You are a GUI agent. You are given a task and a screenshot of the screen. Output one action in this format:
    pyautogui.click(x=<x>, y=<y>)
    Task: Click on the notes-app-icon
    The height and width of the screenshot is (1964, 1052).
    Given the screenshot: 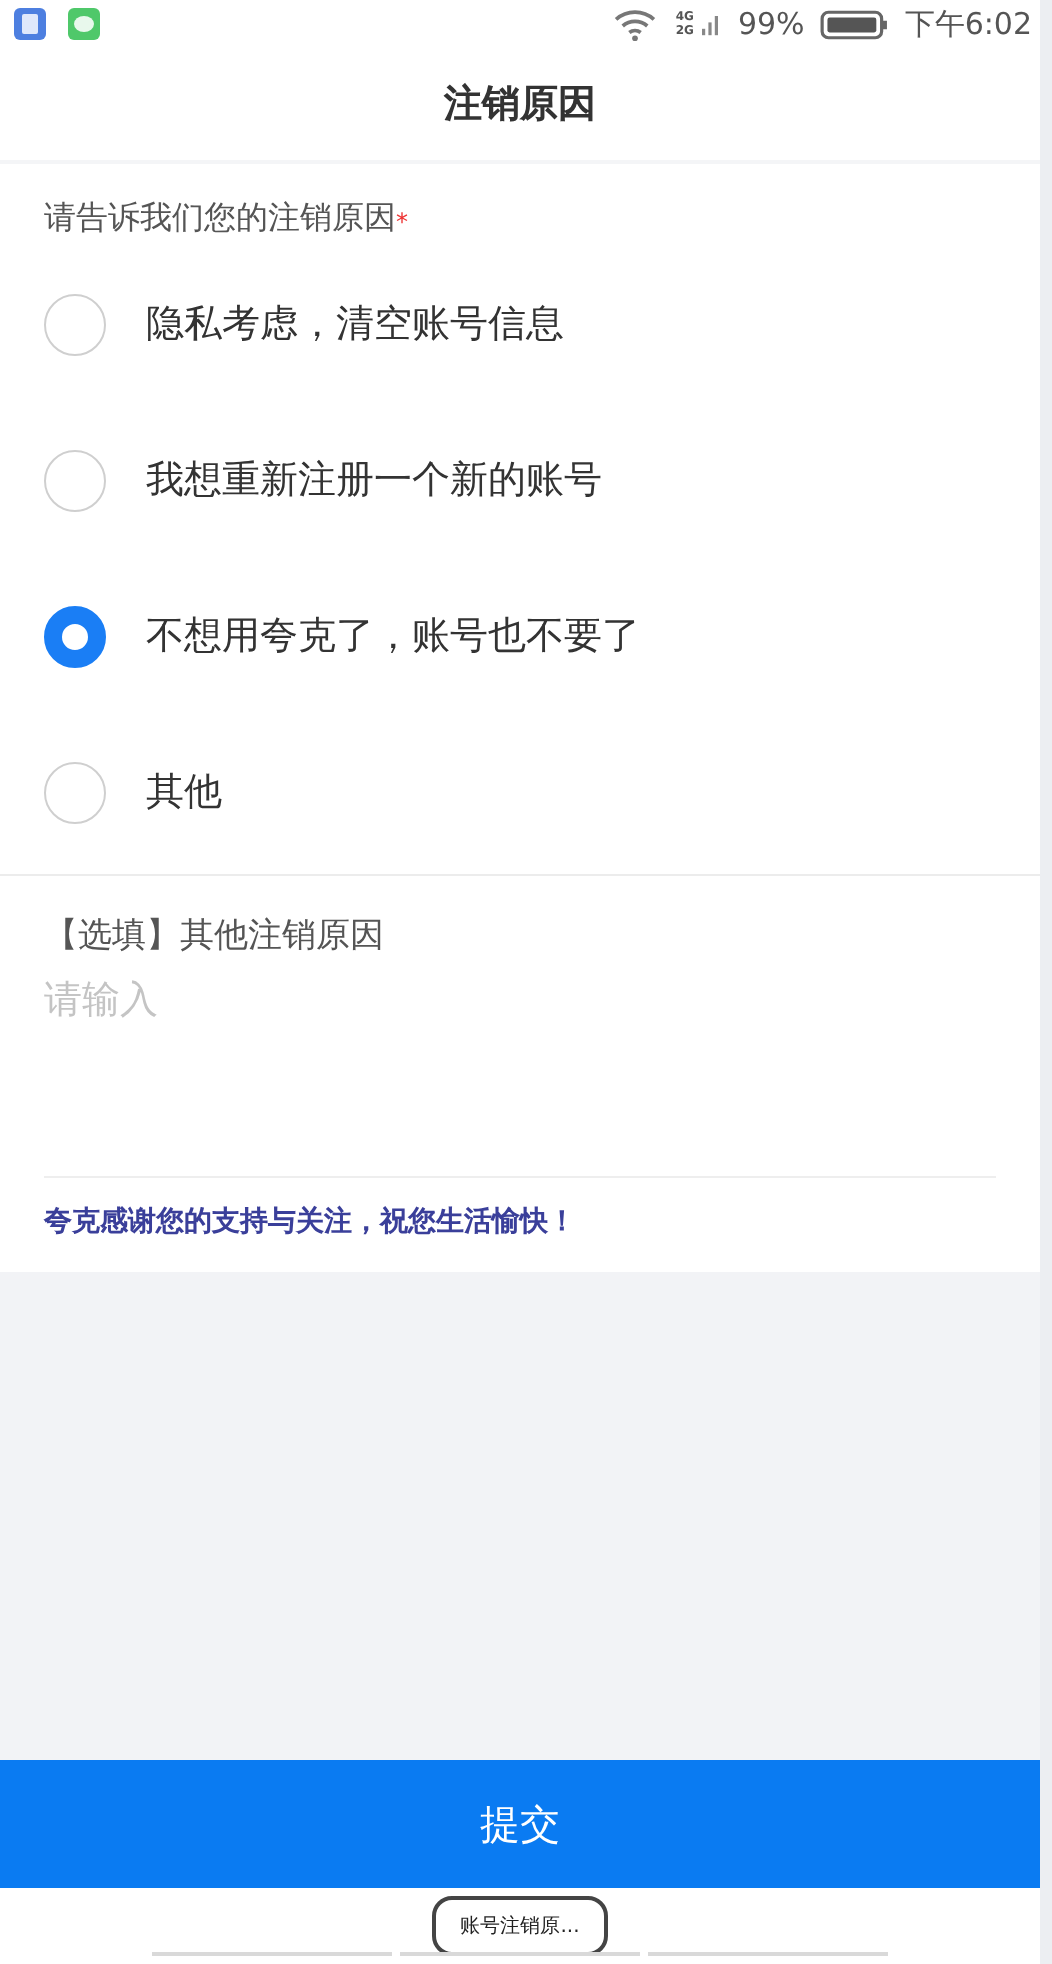 What is the action you would take?
    pyautogui.click(x=30, y=24)
    